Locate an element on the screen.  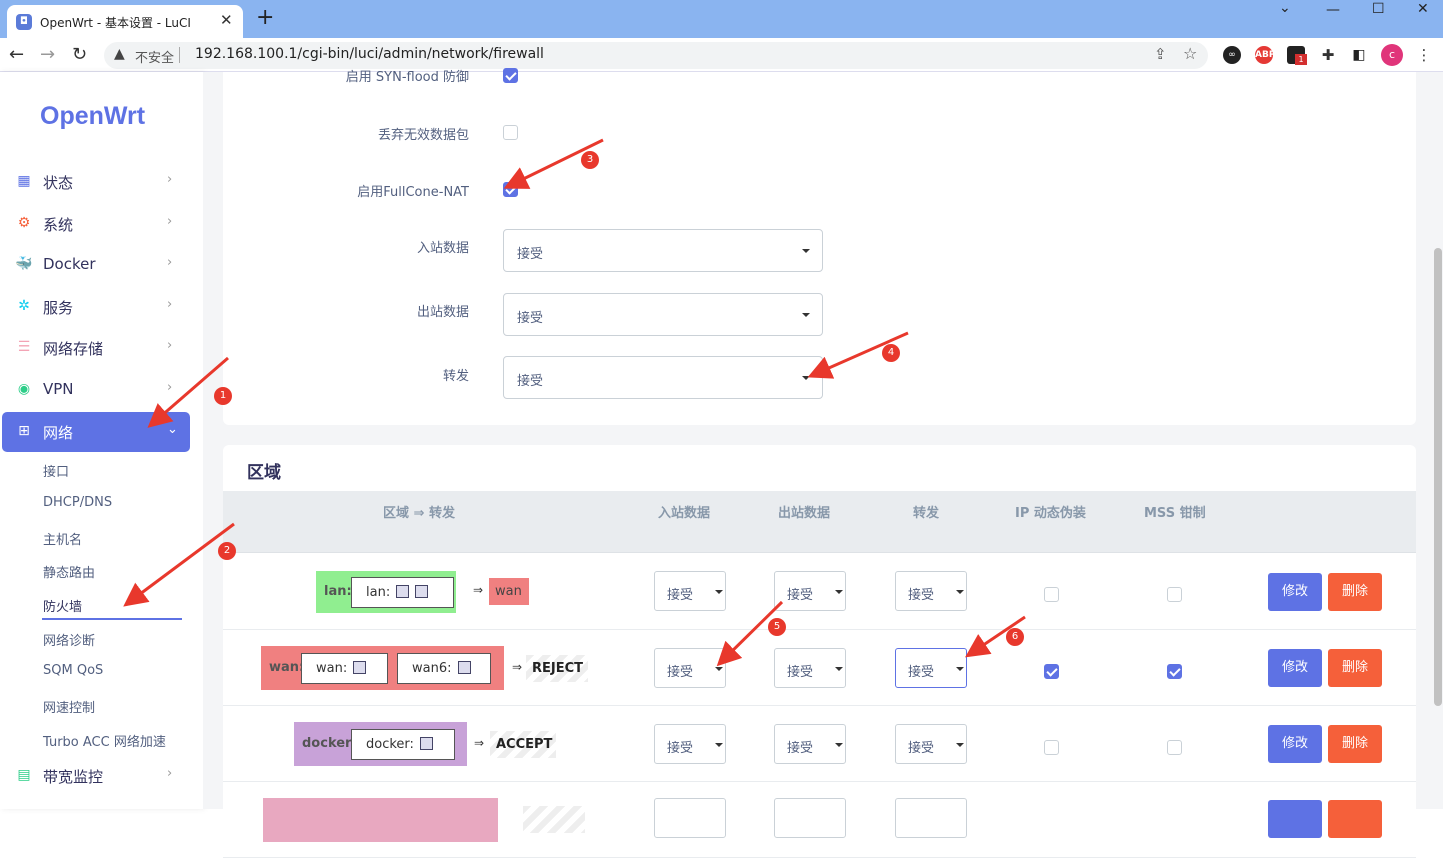
annotation-badge-5: 5 is located at coordinates (777, 627).